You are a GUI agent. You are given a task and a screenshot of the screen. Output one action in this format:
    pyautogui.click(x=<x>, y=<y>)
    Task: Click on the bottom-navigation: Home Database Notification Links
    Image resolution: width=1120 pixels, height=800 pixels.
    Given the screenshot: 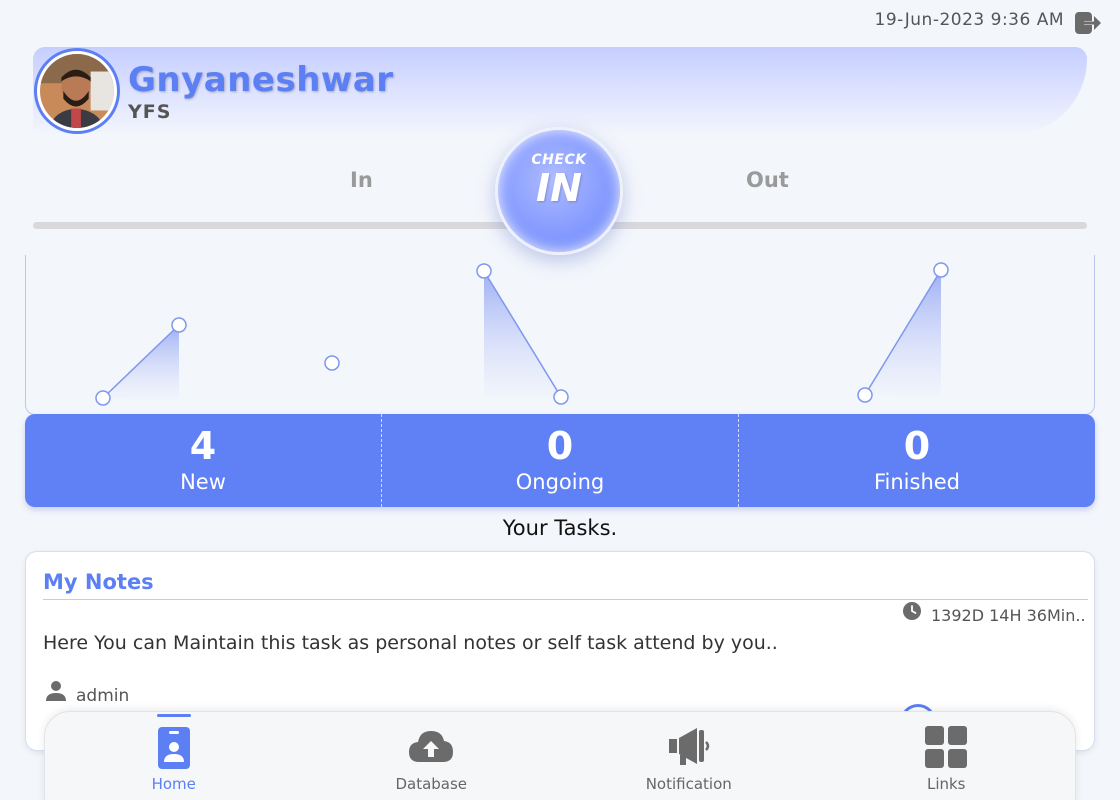 What is the action you would take?
    pyautogui.click(x=560, y=755)
    